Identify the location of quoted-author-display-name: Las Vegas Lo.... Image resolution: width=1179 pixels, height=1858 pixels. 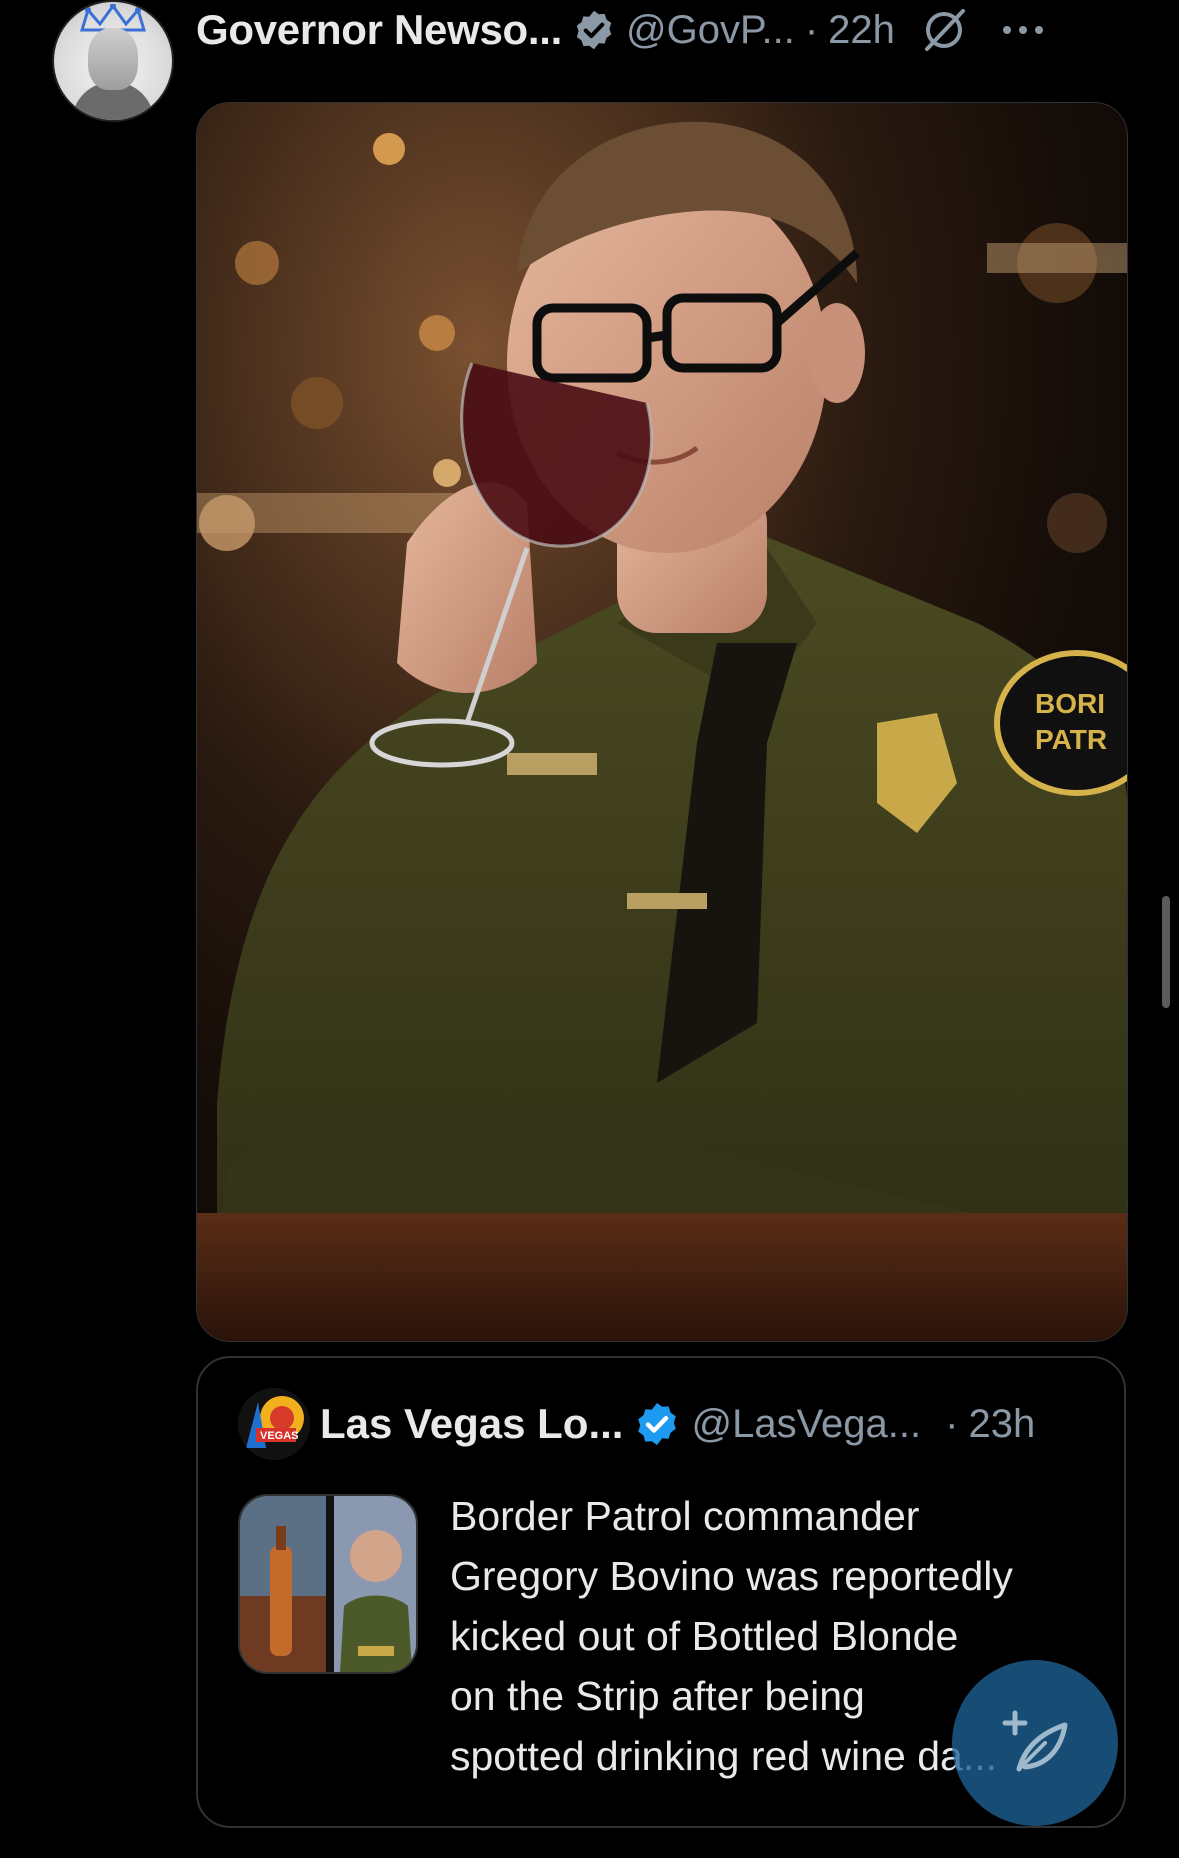
(471, 1424).